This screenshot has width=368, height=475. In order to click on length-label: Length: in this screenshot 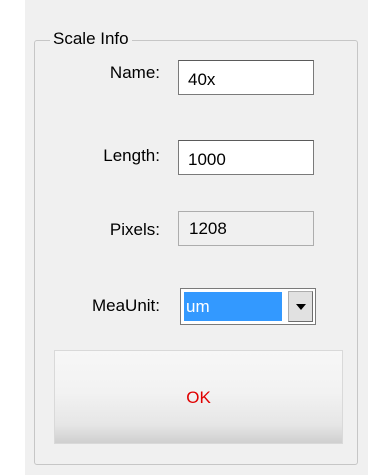, I will do `click(131, 155)`.